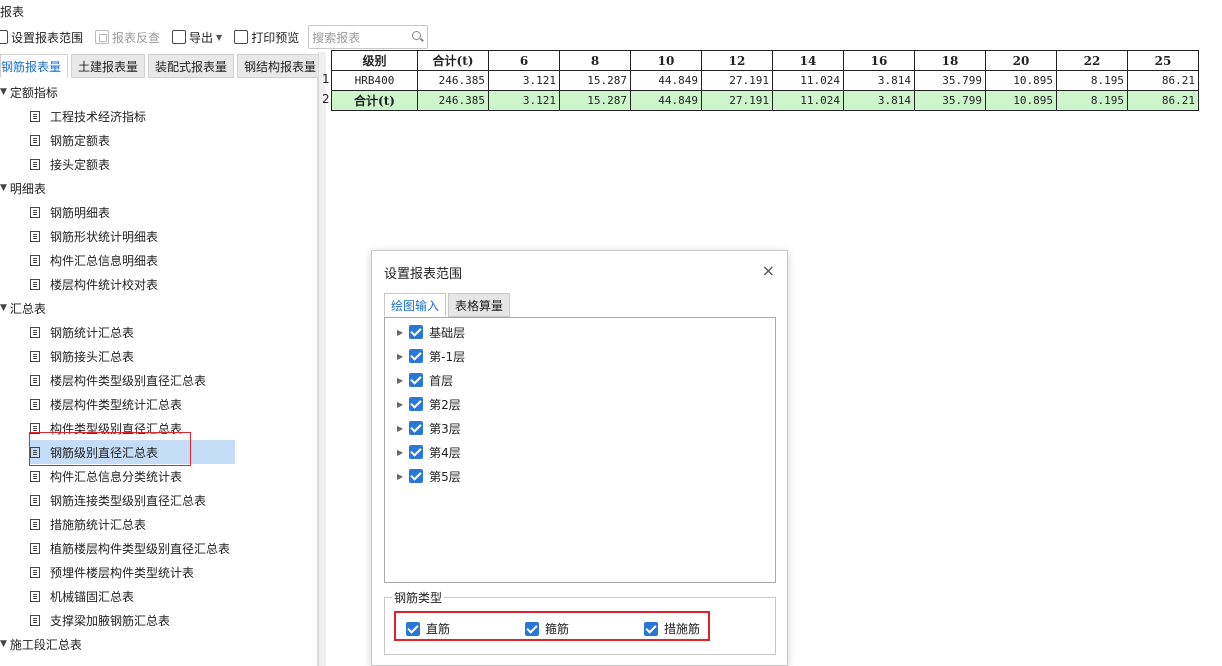 The width and height of the screenshot is (1222, 666). I want to click on tree-item: 植筋楼层构件类型级别直径汇总表, so click(130, 548).